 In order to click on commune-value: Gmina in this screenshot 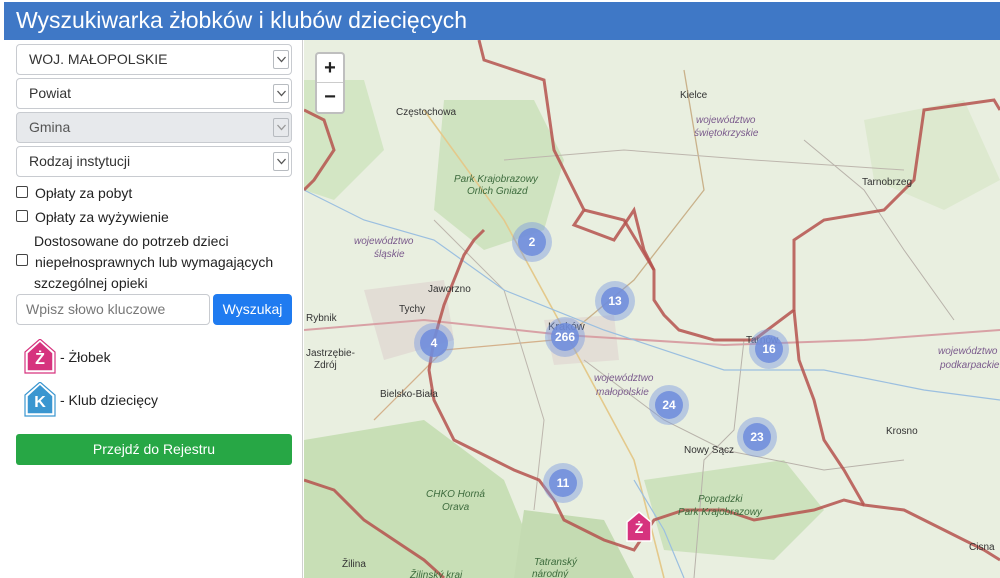, I will do `click(50, 127)`.